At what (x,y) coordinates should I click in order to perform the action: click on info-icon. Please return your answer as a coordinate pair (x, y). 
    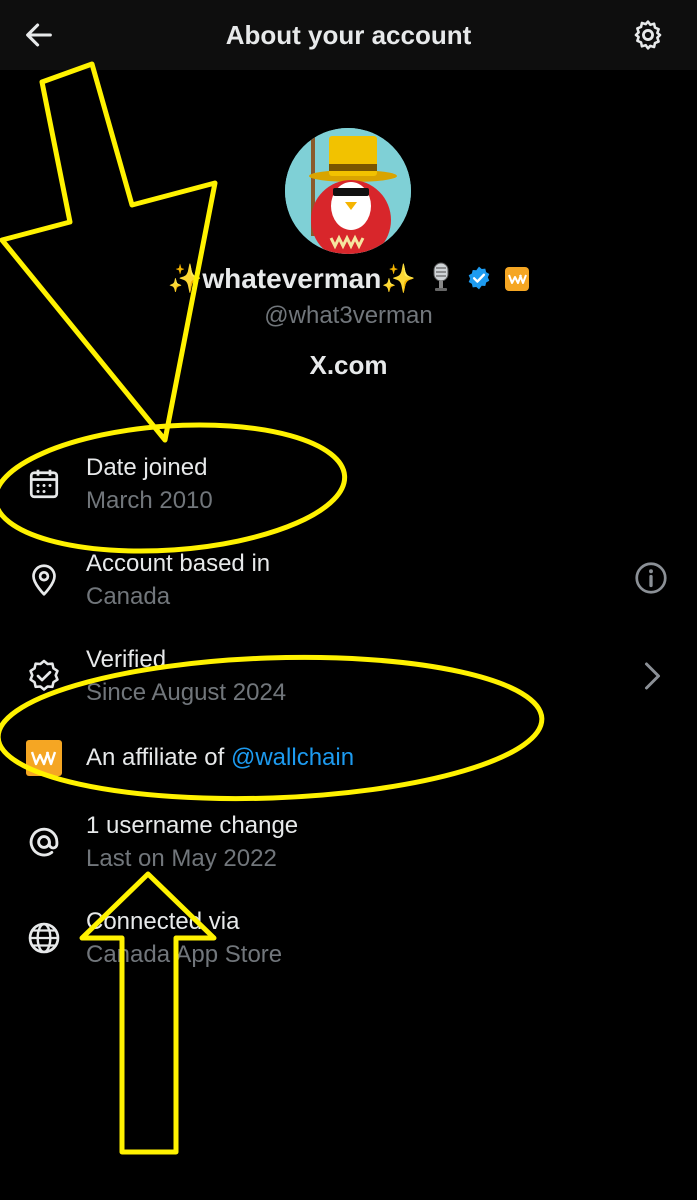
    Looking at the image, I should click on (651, 578).